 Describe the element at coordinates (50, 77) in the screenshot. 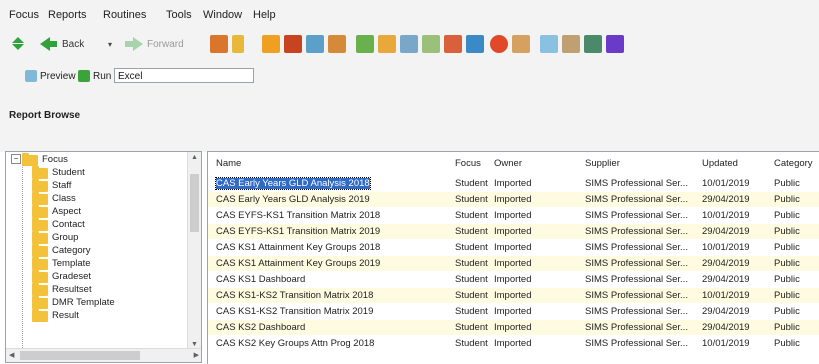

I see `preview-button: Preview` at that location.